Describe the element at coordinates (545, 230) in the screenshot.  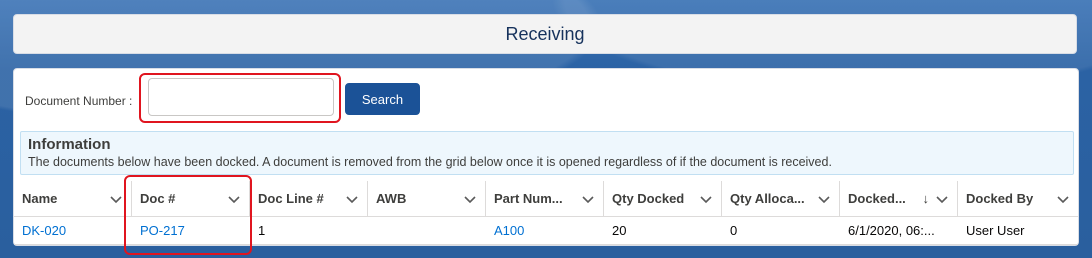
I see `cell-part-number: A100` at that location.